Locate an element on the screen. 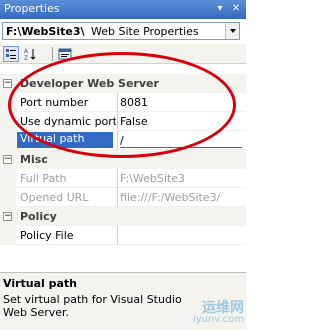 This screenshot has width=320, height=330. object-selector: F:\WebSite3\ Web Site Properties is located at coordinates (121, 31).